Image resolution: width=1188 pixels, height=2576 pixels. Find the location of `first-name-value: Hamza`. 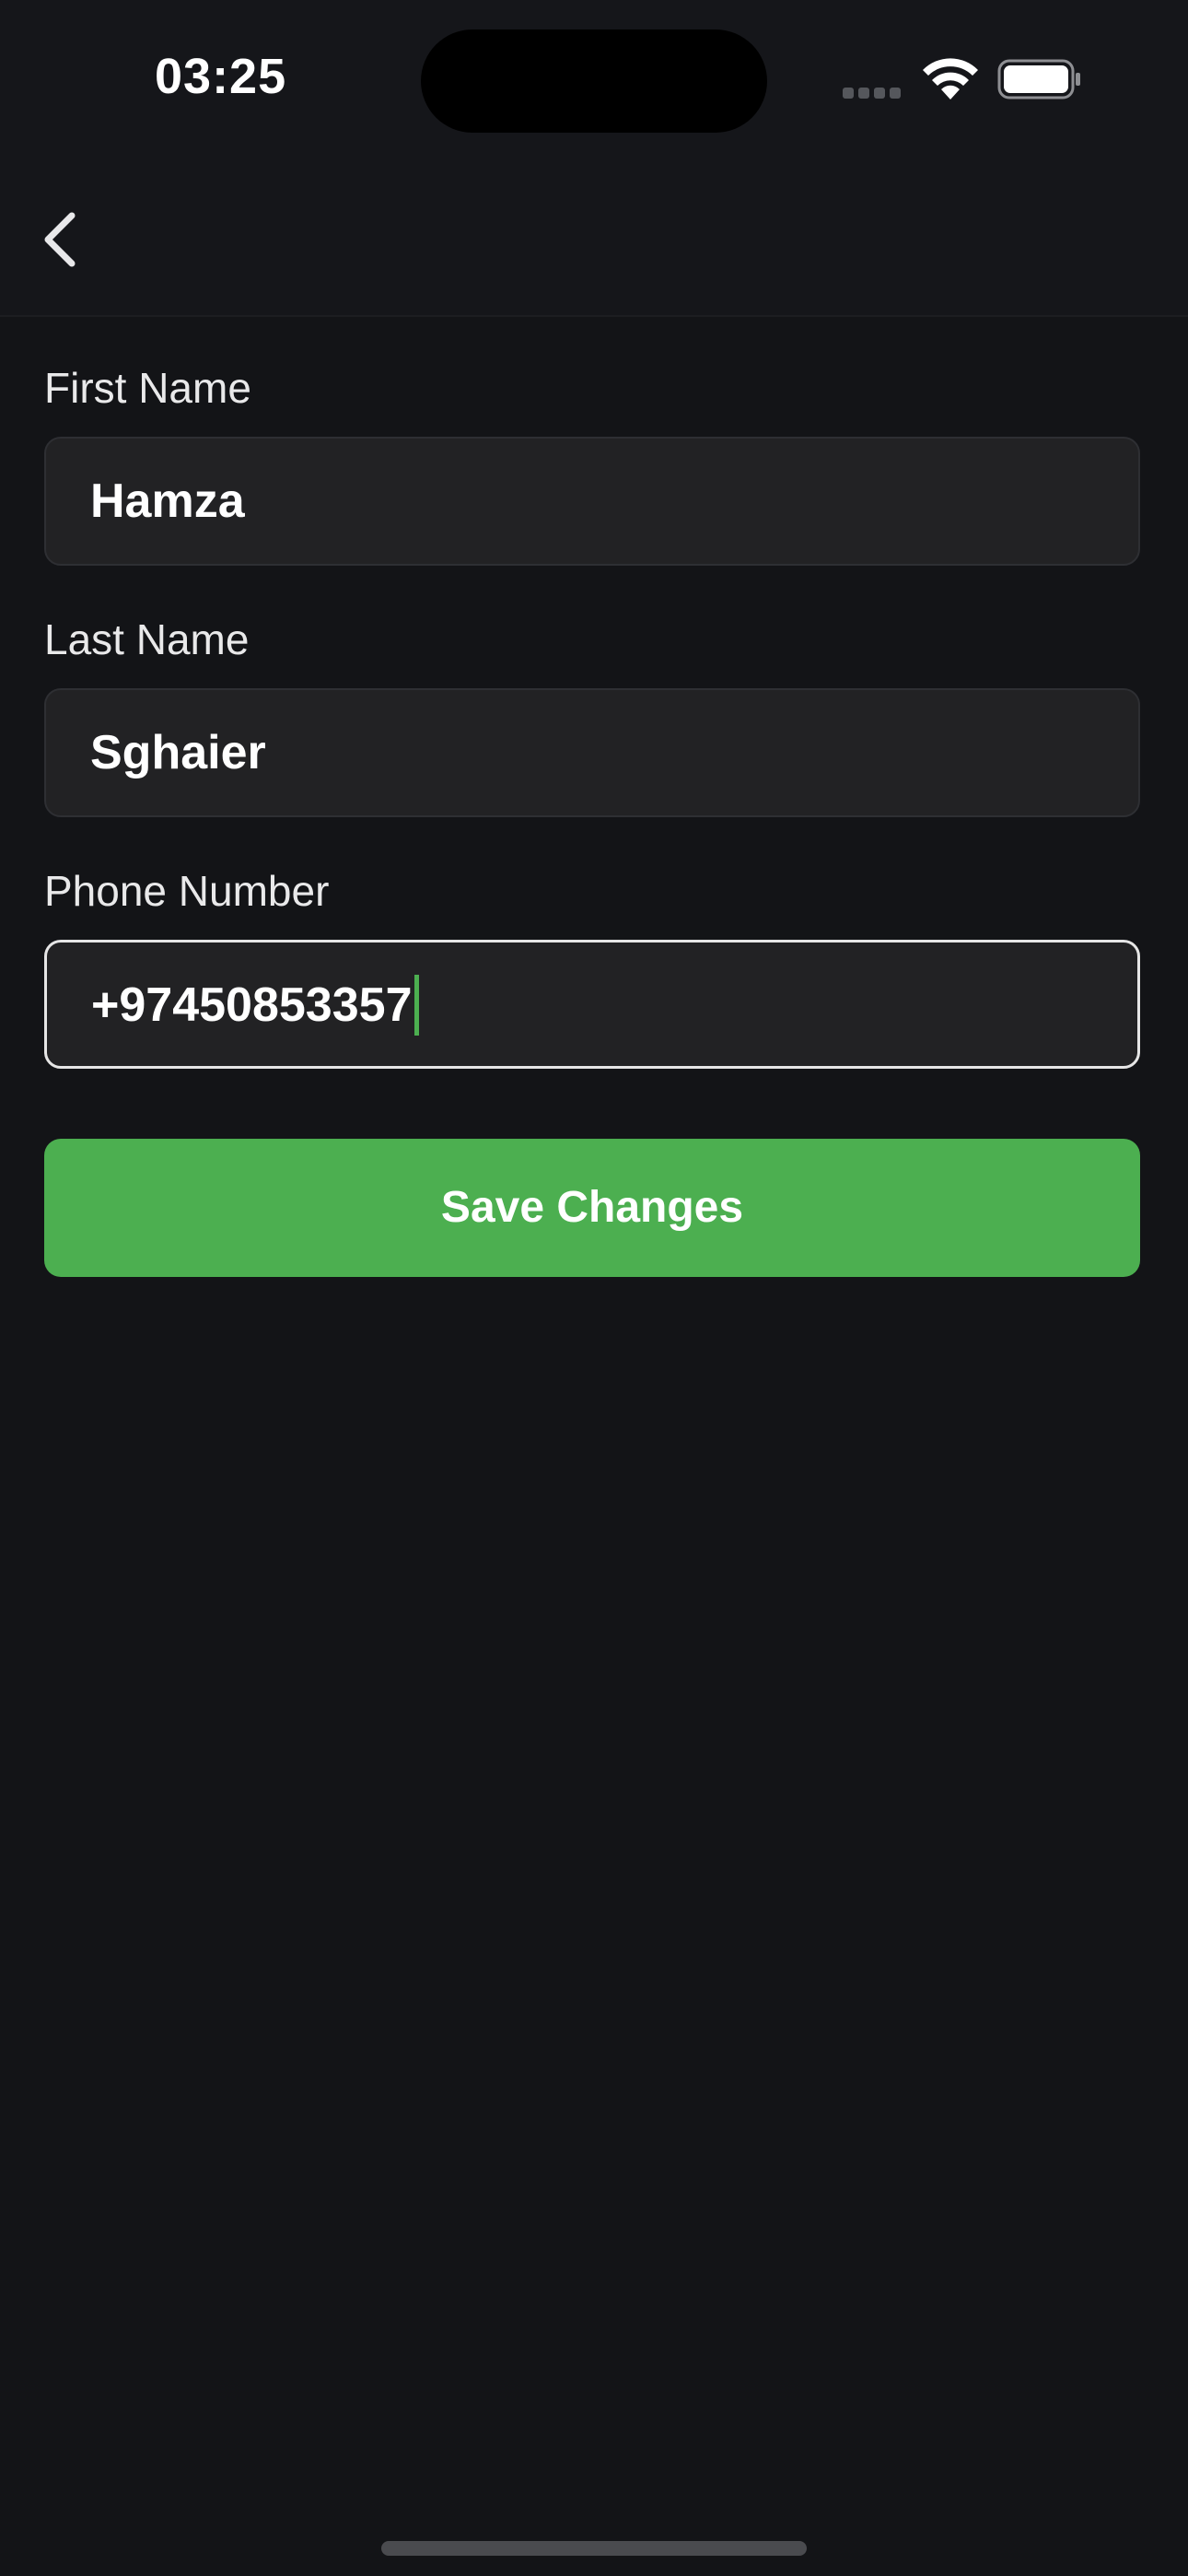

first-name-value: Hamza is located at coordinates (167, 501).